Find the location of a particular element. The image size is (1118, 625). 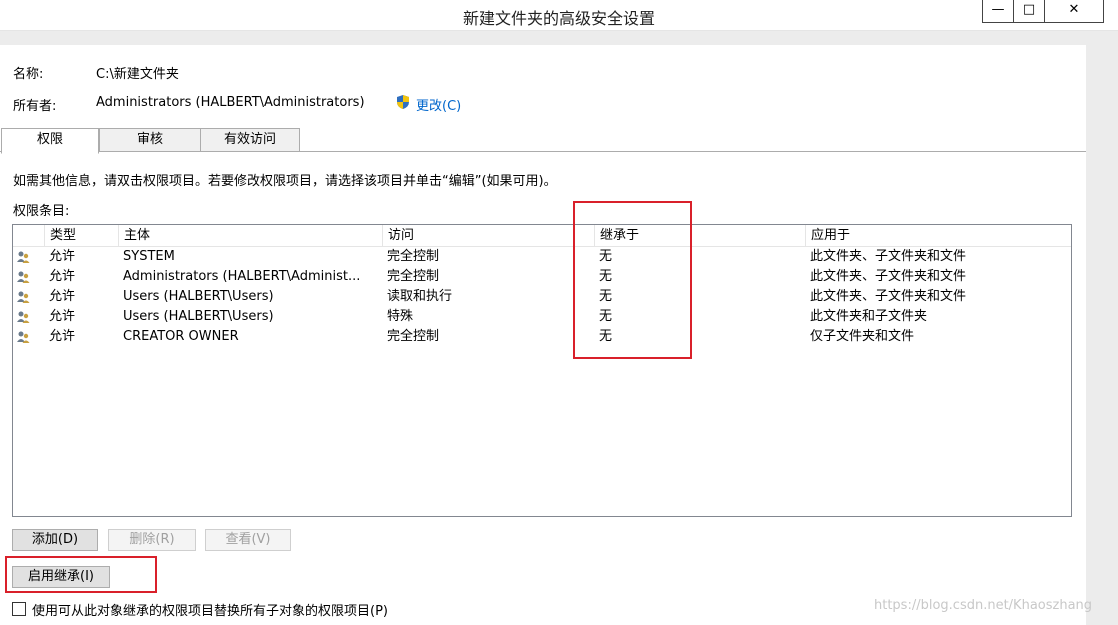

maximize-button: □ is located at coordinates (1029, 11).